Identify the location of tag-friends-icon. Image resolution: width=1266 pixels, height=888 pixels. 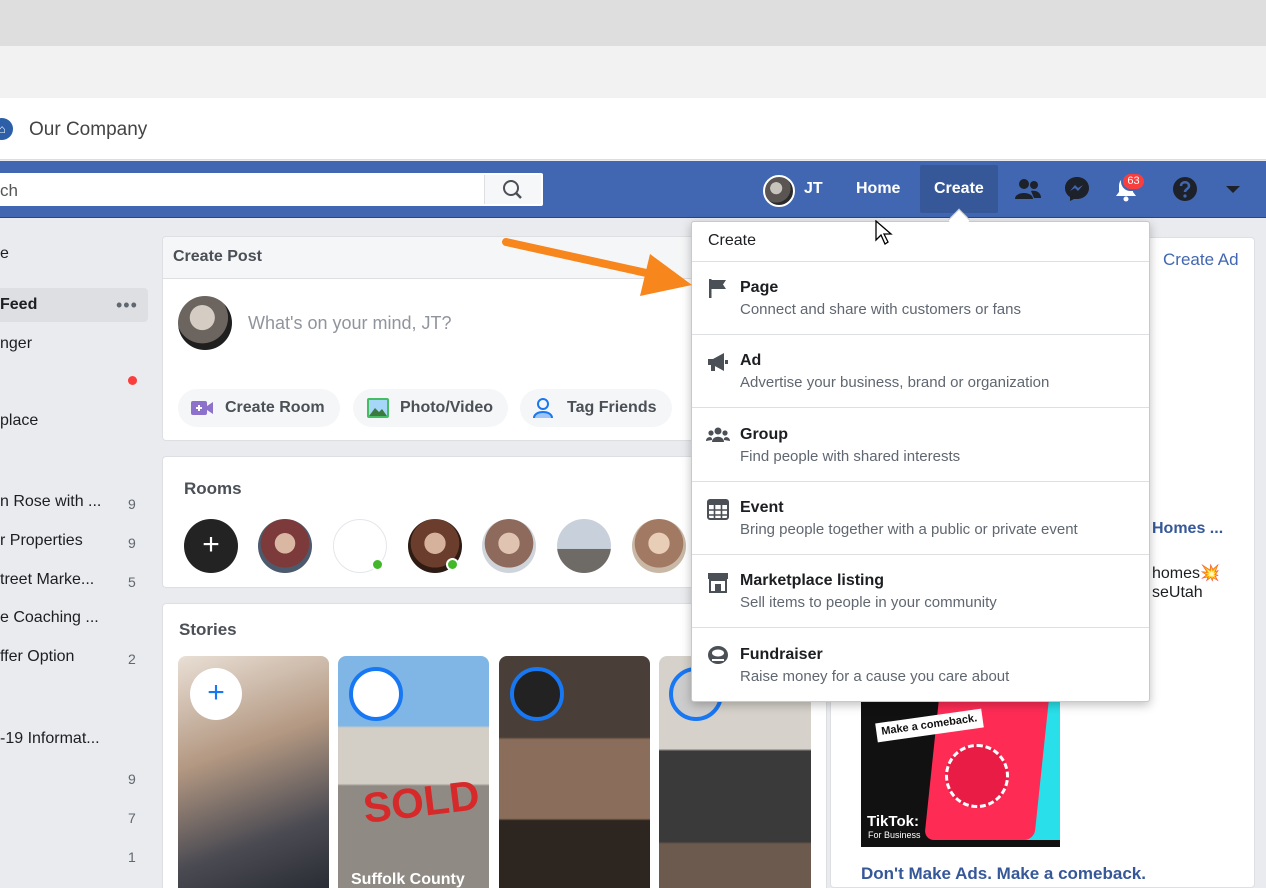
(543, 408).